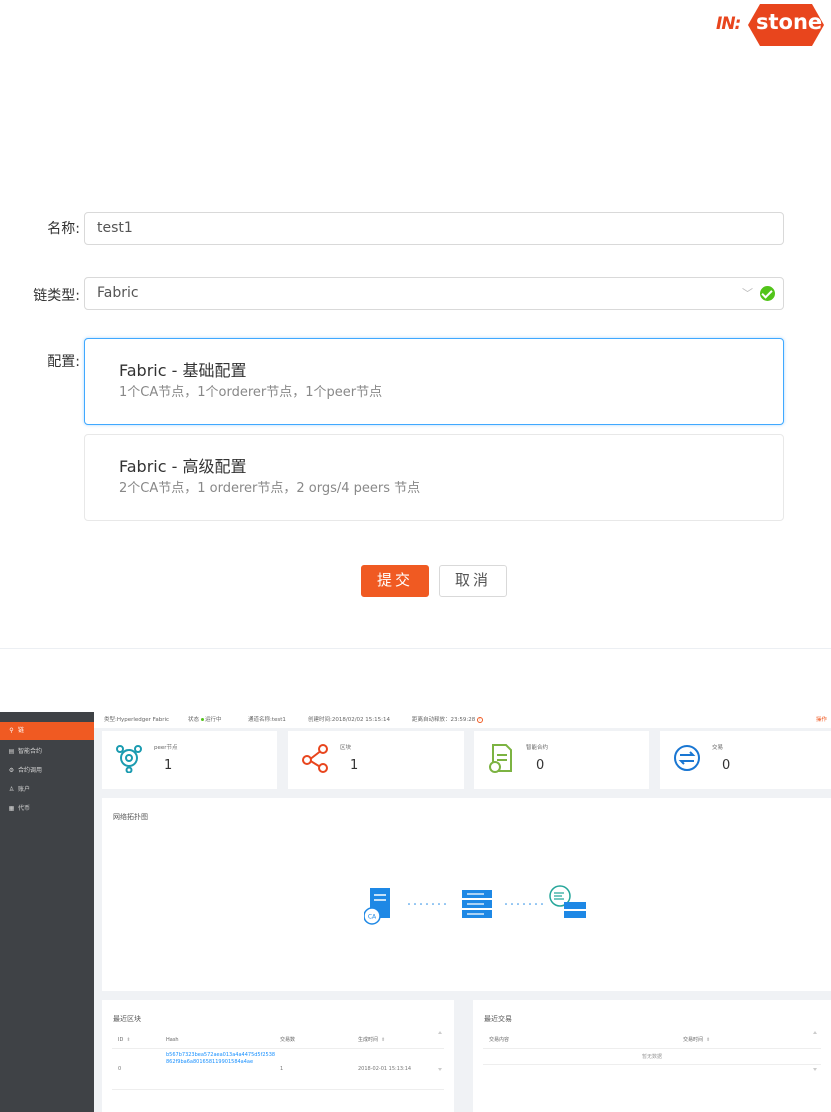  Describe the element at coordinates (47, 771) in the screenshot. I see `sidebar-item-contract-call: ⚙ 合约调用` at that location.